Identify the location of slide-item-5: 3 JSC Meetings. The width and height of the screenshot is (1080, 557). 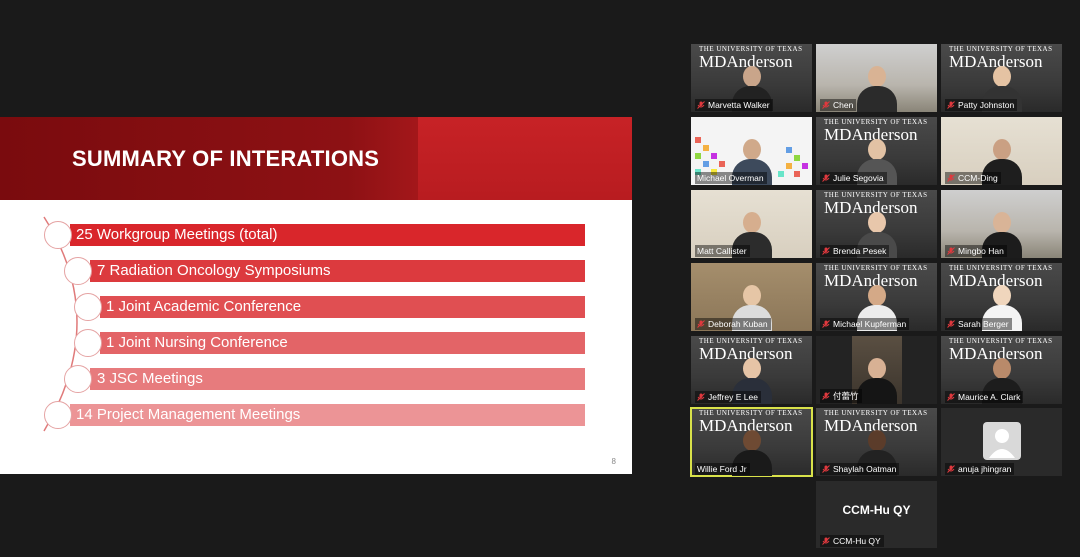
(337, 379).